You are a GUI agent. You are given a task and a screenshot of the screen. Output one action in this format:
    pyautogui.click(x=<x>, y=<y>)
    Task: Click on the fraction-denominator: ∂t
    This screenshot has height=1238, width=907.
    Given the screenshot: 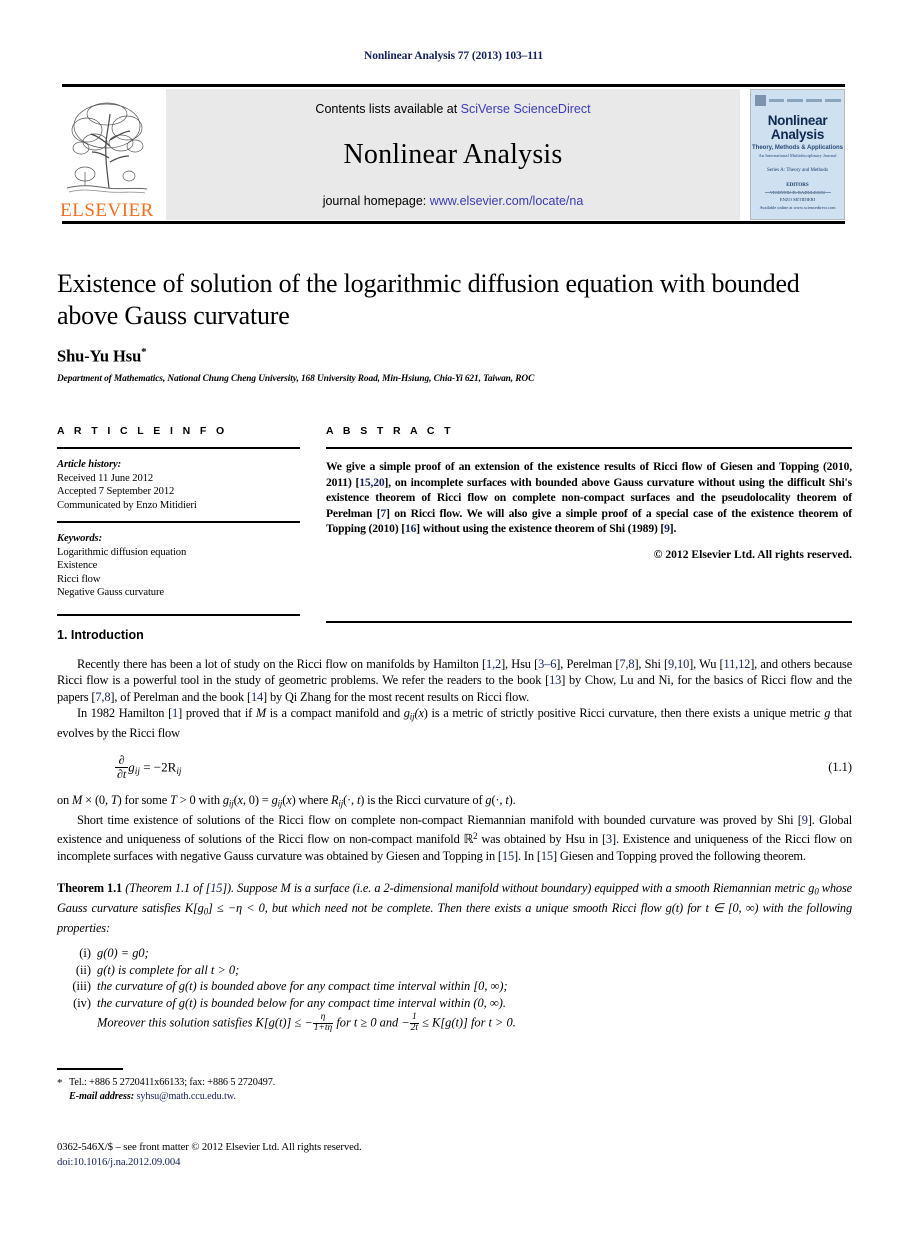 What is the action you would take?
    pyautogui.click(x=122, y=774)
    